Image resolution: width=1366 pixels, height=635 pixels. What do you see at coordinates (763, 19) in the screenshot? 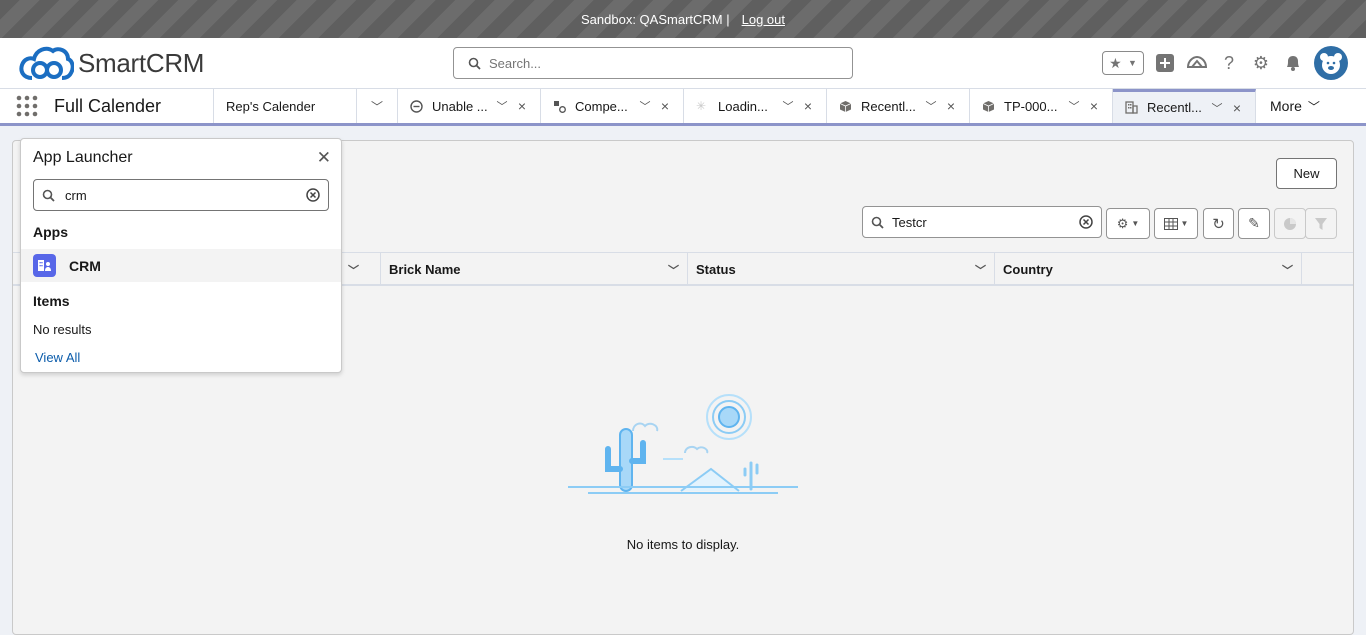
I see `logout-link: Log out` at bounding box center [763, 19].